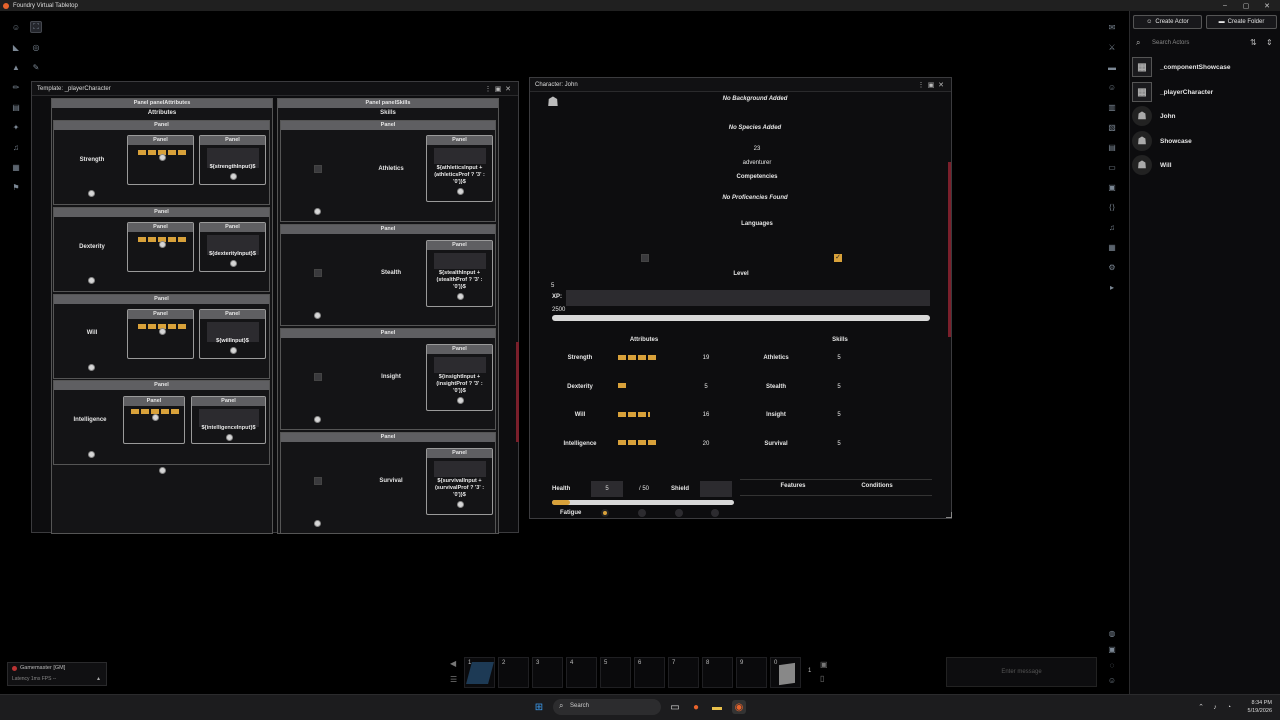 The width and height of the screenshot is (1280, 720). I want to click on add-panel-circle, so click(162, 470).